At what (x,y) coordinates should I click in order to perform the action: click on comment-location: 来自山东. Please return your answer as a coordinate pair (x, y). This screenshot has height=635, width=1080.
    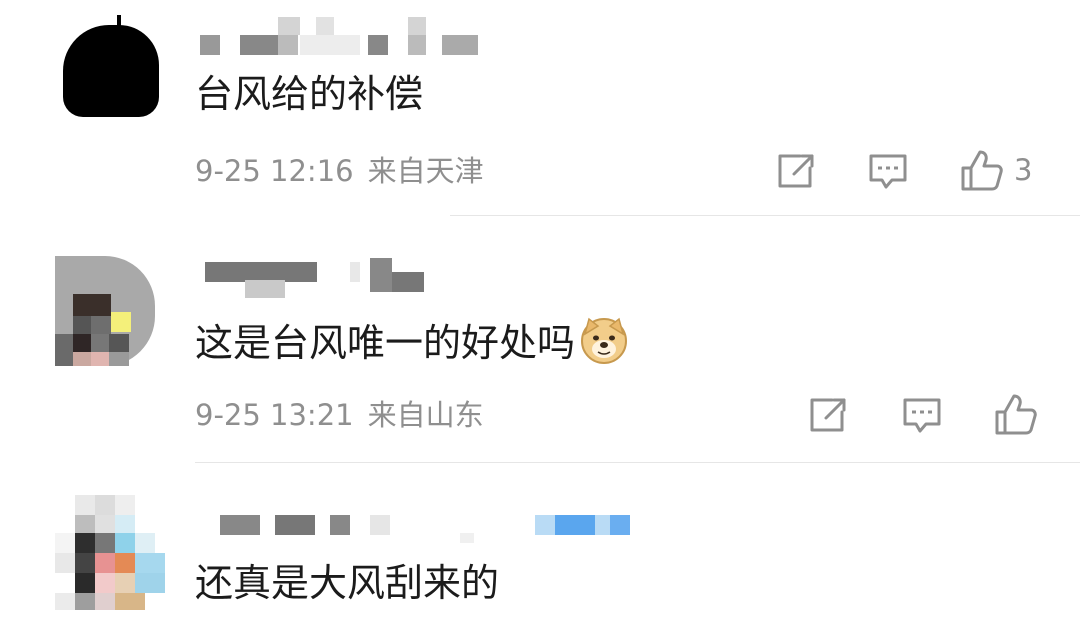
    Looking at the image, I should click on (425, 415).